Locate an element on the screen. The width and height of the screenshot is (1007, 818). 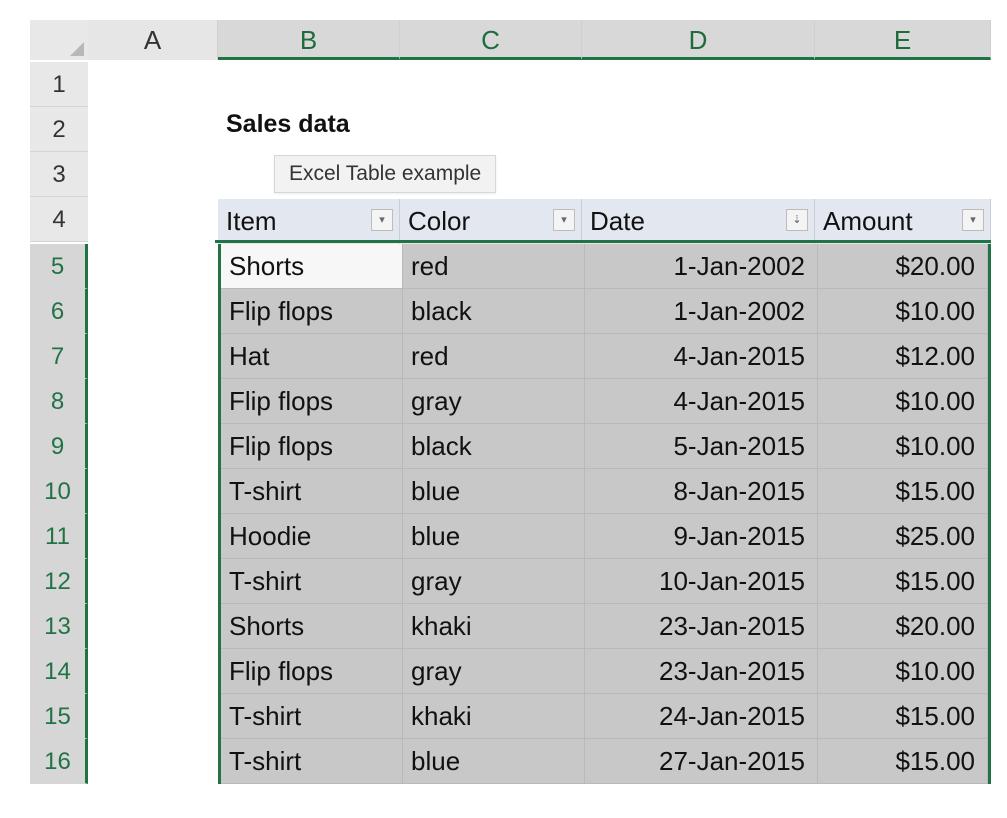
row-header-2: 2 is located at coordinates (59, 129).